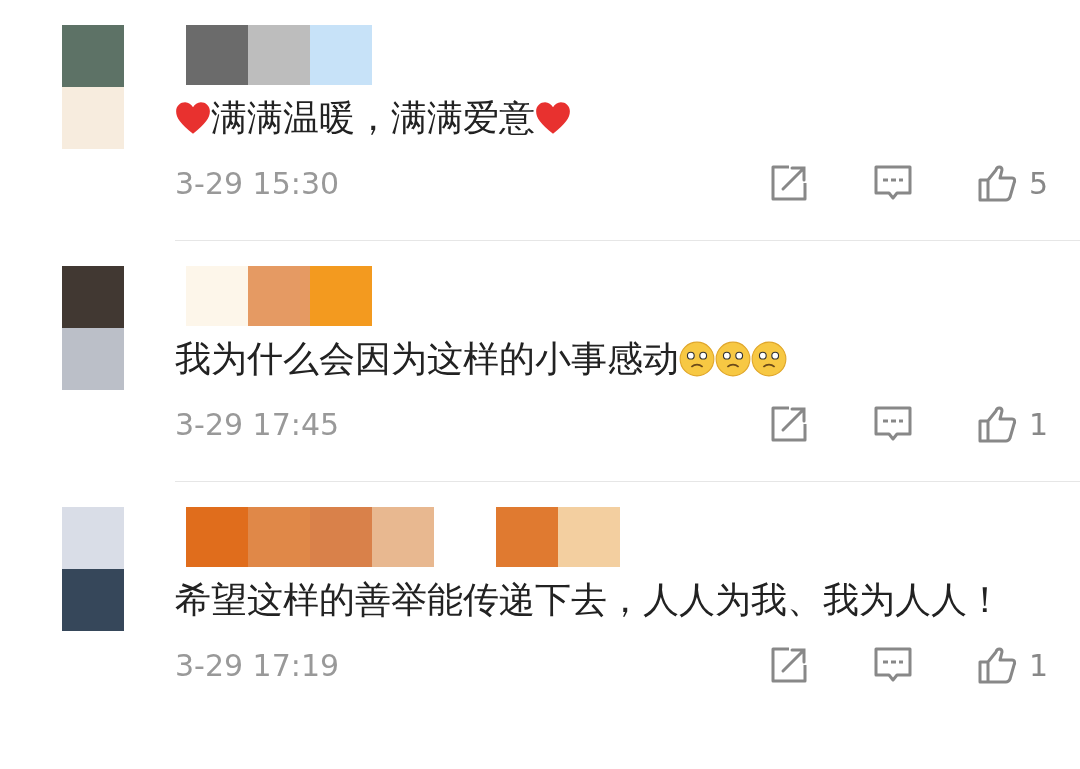 The width and height of the screenshot is (1080, 769). I want to click on comment-time: 3-29 15:30, so click(257, 183).